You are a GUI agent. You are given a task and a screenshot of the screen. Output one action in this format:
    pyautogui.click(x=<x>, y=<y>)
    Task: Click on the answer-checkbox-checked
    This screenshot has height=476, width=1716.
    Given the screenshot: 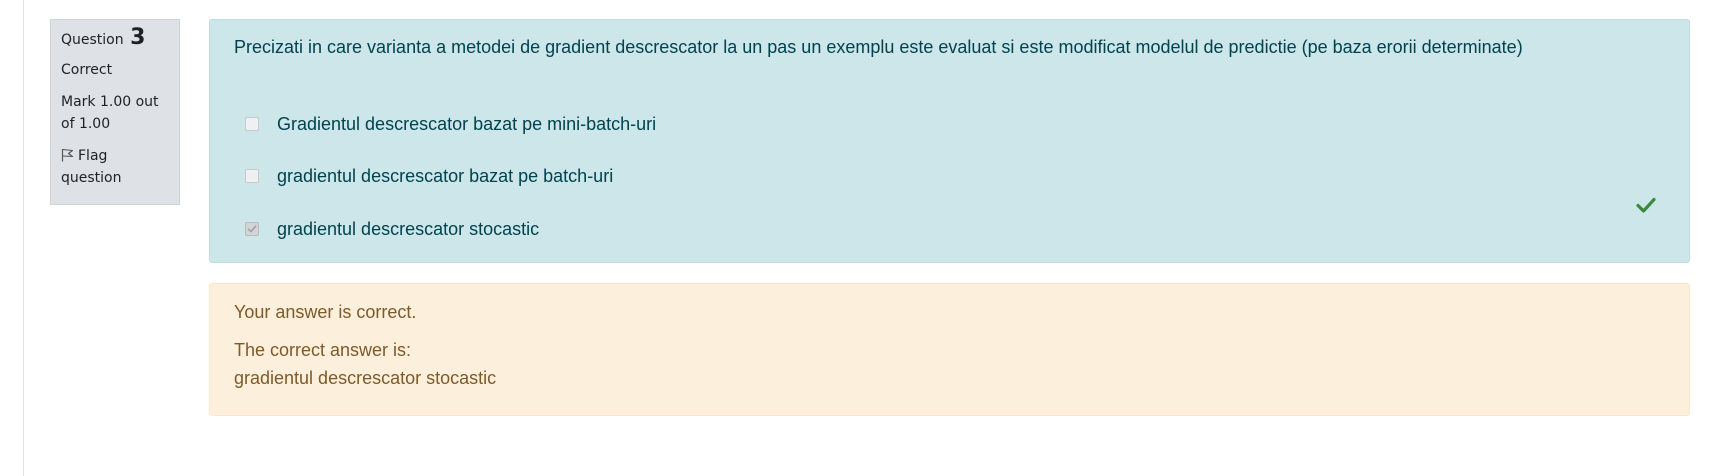 What is the action you would take?
    pyautogui.click(x=252, y=229)
    